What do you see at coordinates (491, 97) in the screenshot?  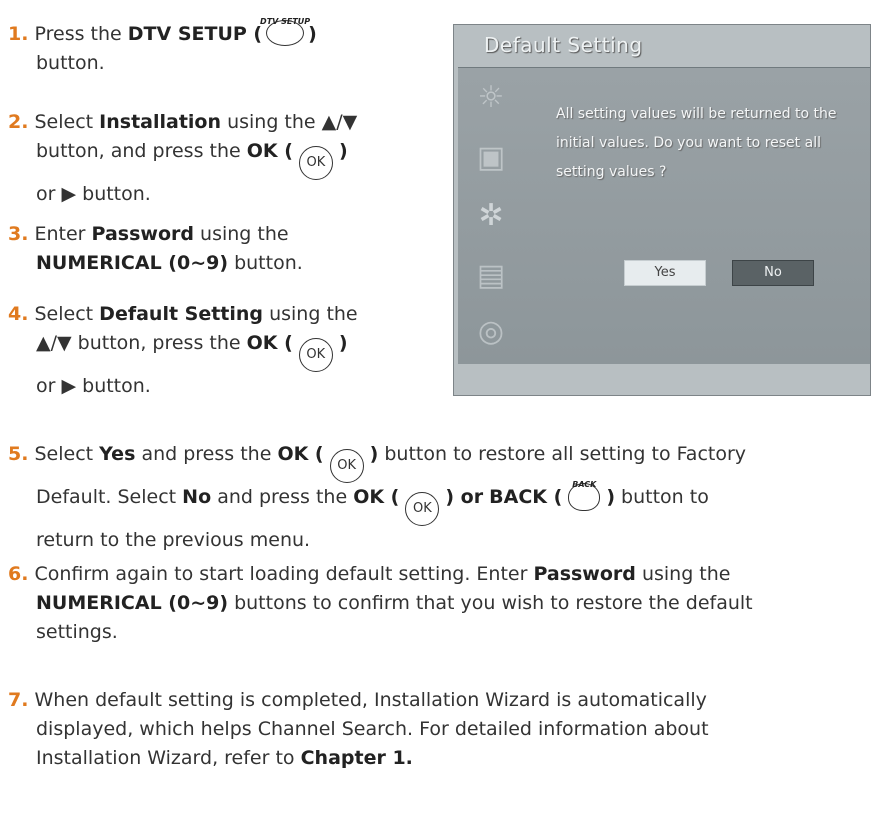 I see `satellite-dish-icon: ☼` at bounding box center [491, 97].